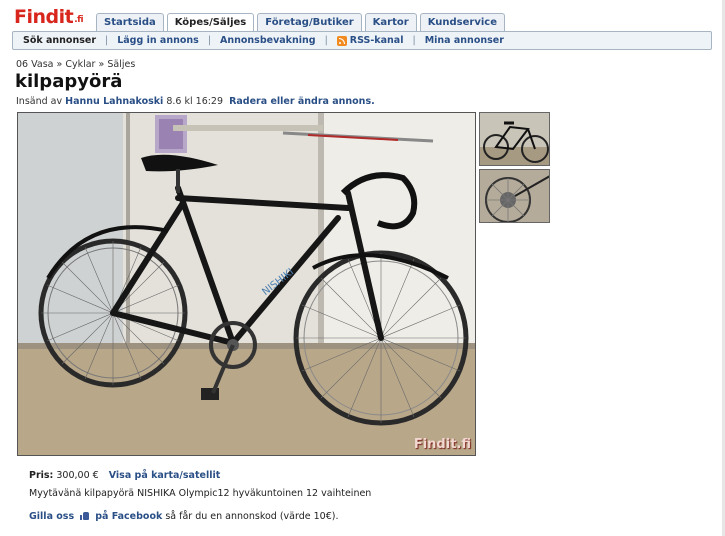  What do you see at coordinates (377, 40) in the screenshot?
I see `subnav-rss-kanal: RSS-kanal` at bounding box center [377, 40].